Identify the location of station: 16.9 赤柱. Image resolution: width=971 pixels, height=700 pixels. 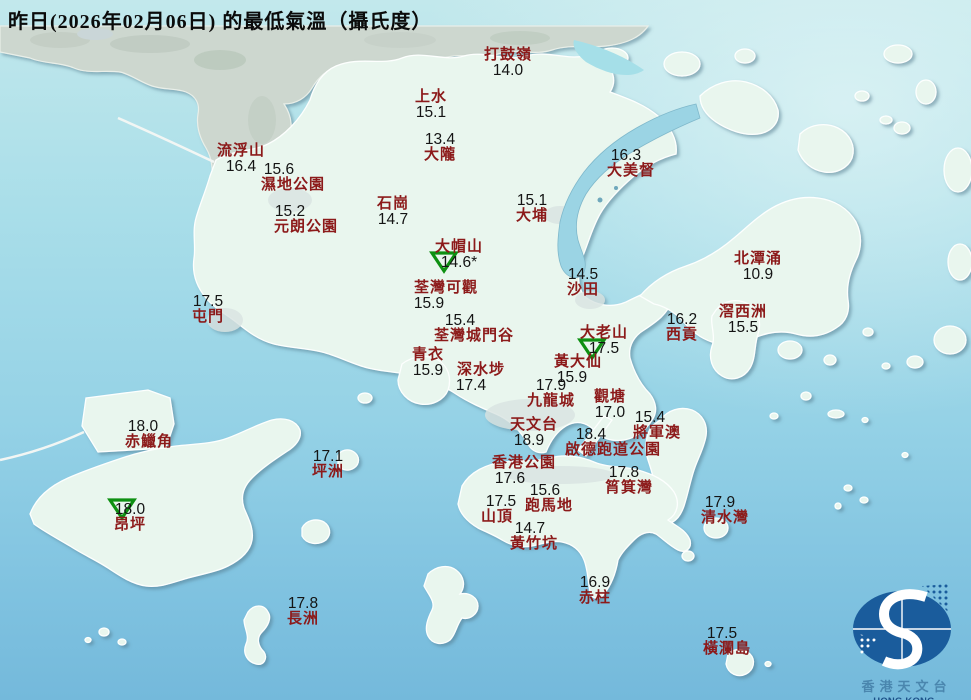
(595, 590).